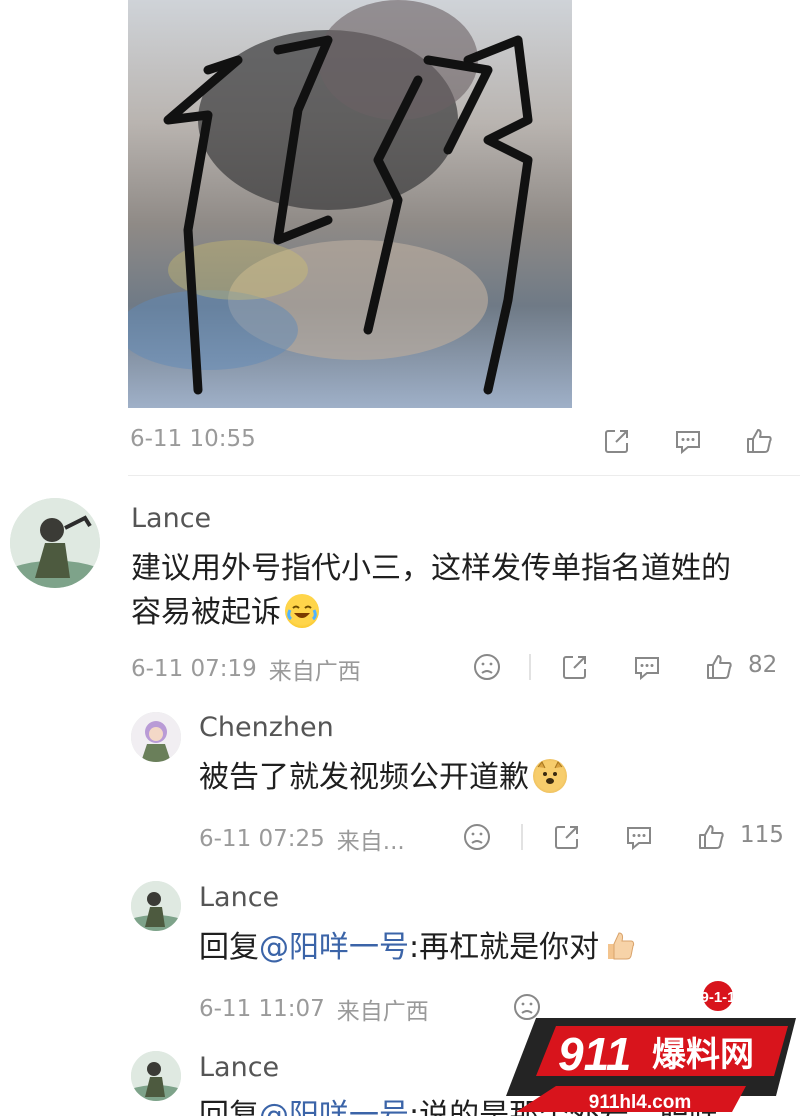 This screenshot has width=800, height=1116. What do you see at coordinates (594, 1054) in the screenshot?
I see `watermark-brand-number: 911` at bounding box center [594, 1054].